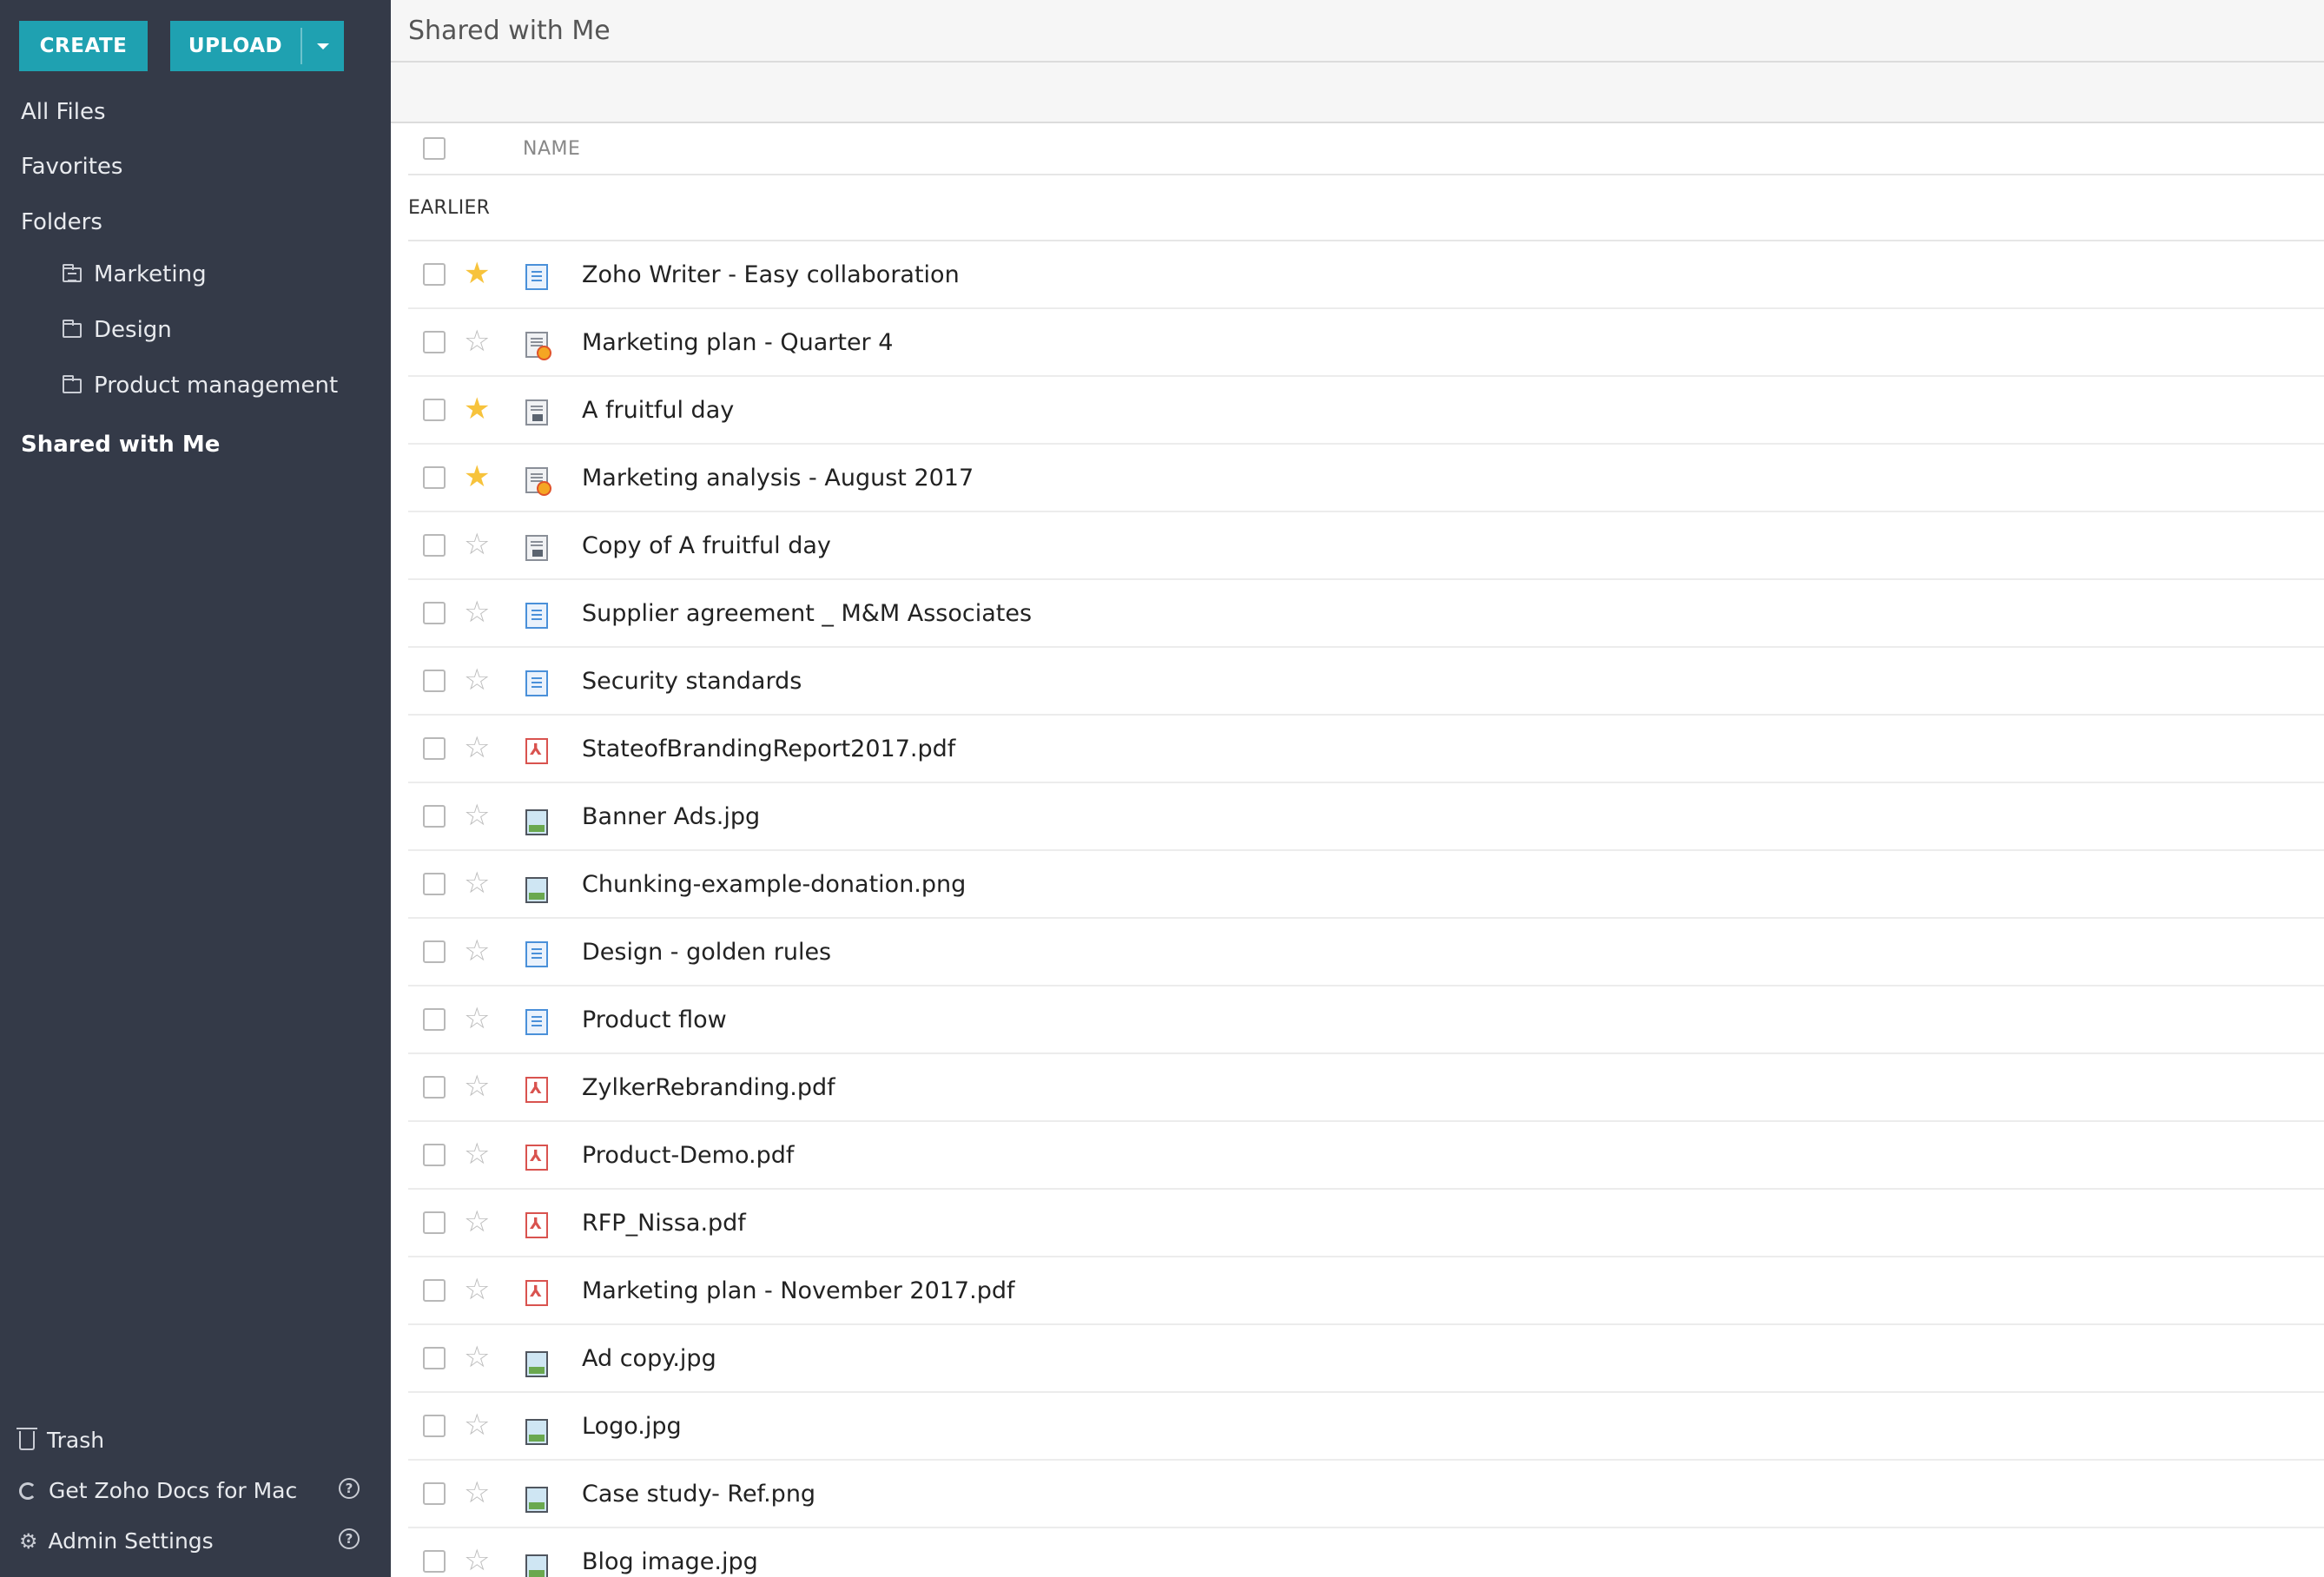 Image resolution: width=2324 pixels, height=1577 pixels. Describe the element at coordinates (135, 274) in the screenshot. I see `folder-item-marketing: Marketing` at that location.